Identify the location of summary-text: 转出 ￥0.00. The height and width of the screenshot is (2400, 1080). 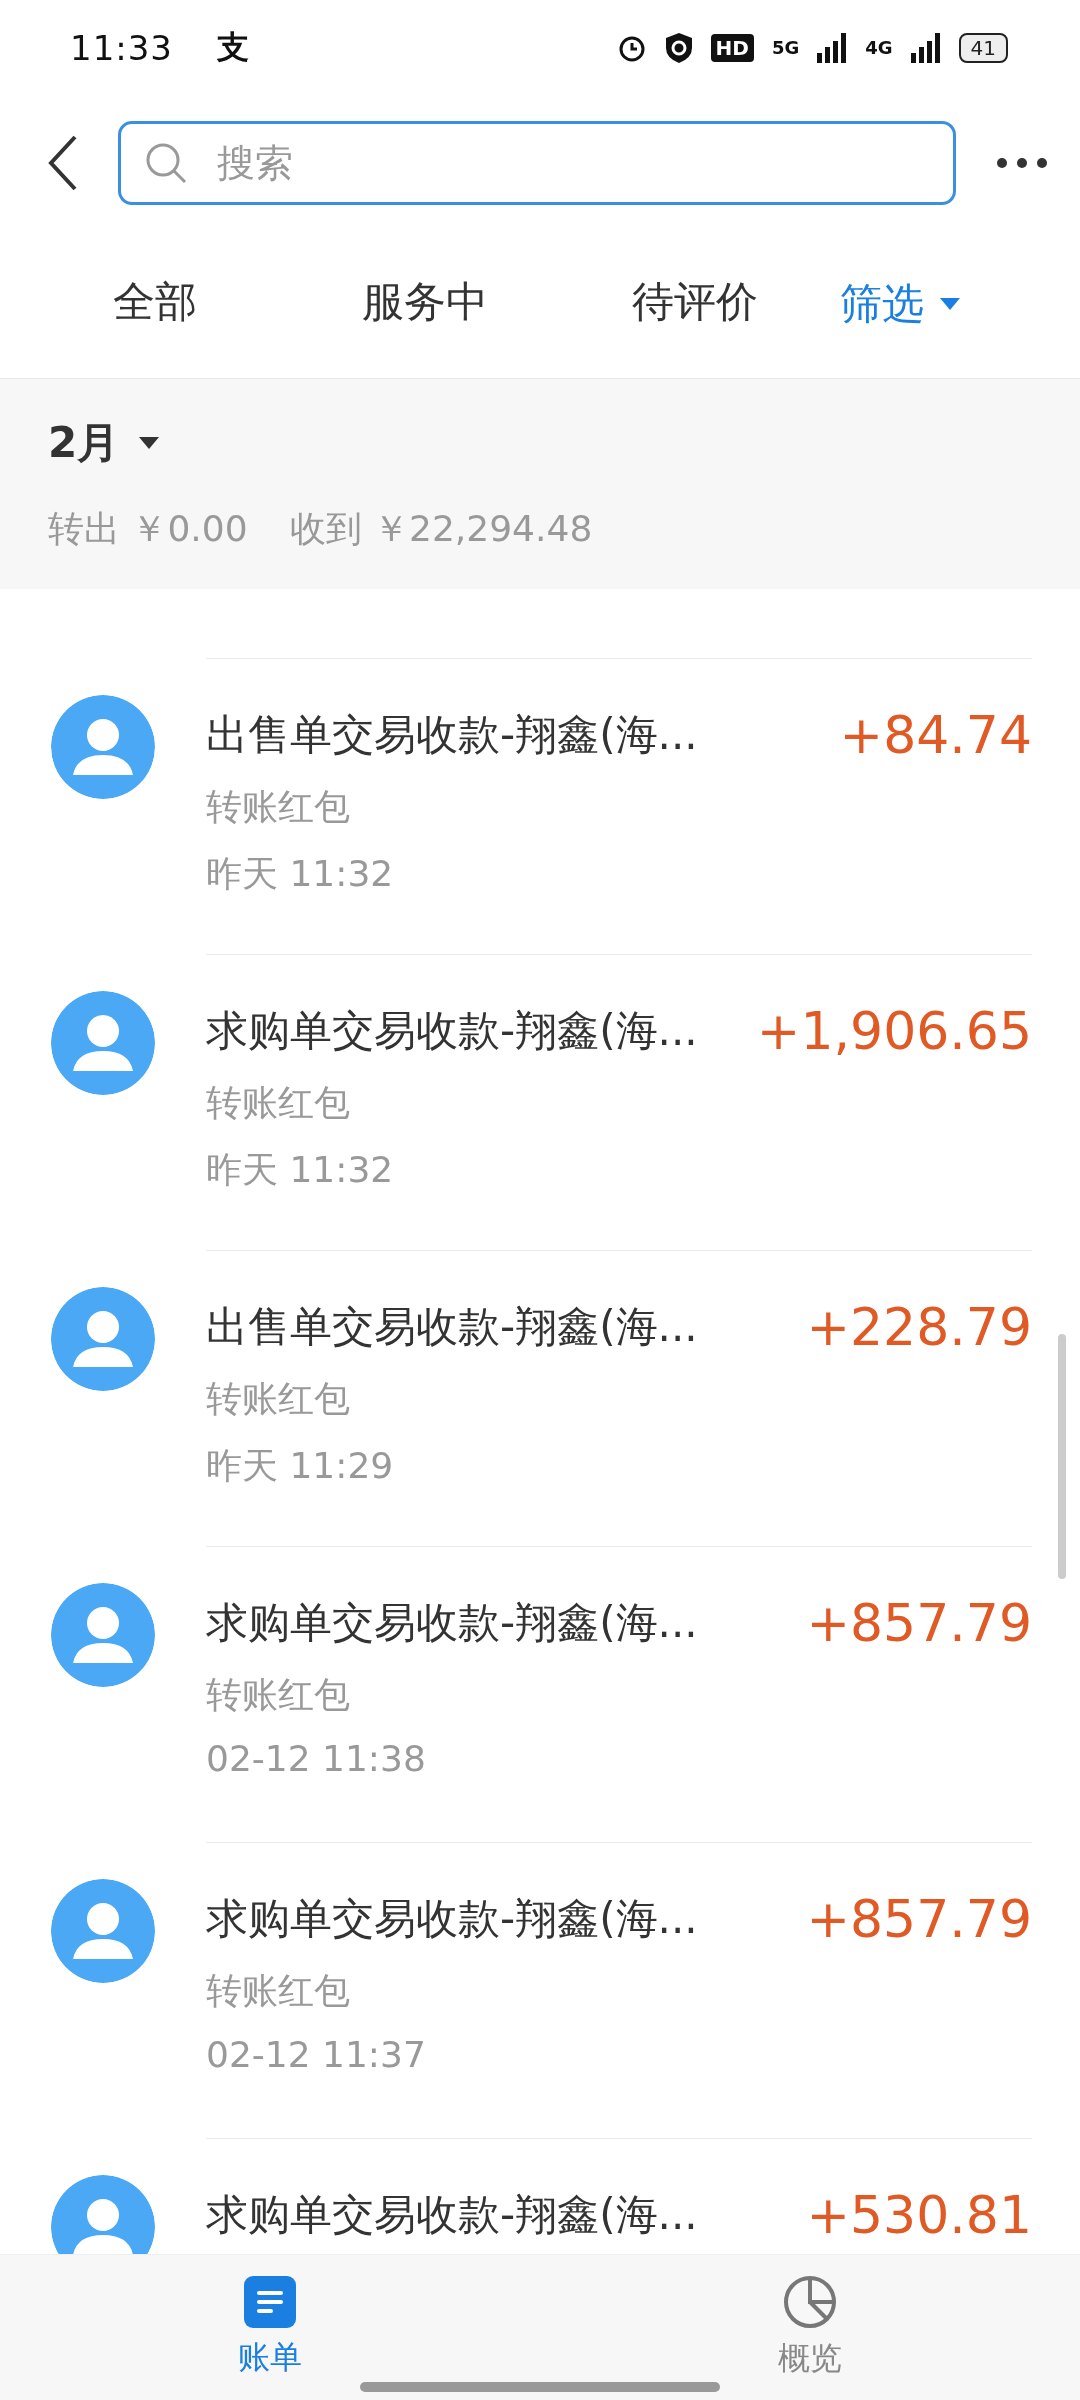
(148, 528).